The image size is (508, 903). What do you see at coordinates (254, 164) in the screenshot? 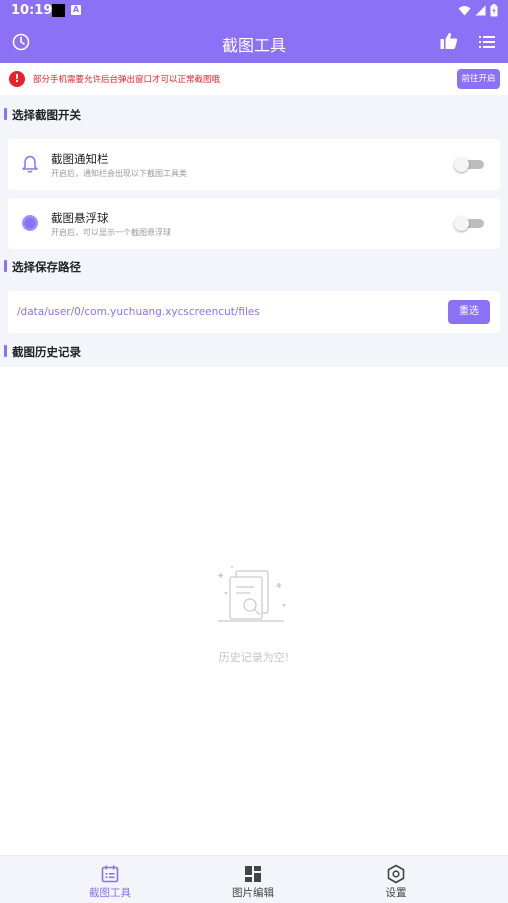
I see `card-notification-bar: 截图通知栏 开启后，通知栏会出现以下截图工具类` at bounding box center [254, 164].